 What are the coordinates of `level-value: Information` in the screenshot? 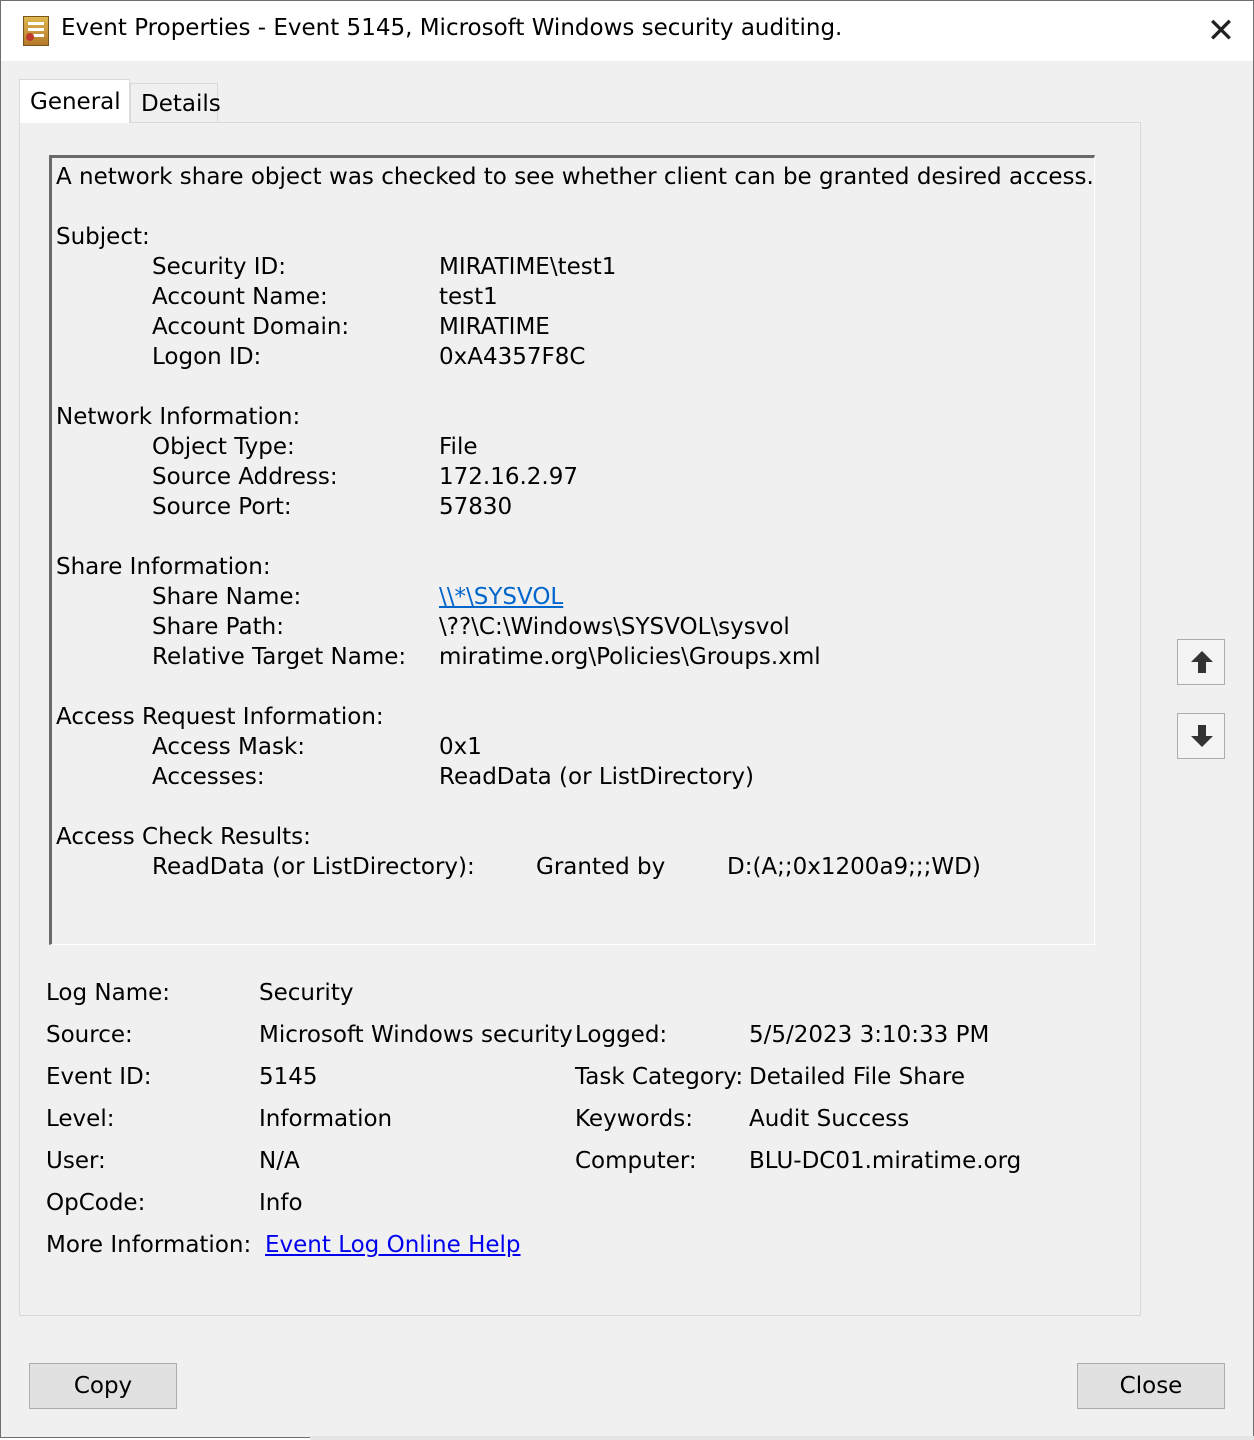 It's located at (326, 1119).